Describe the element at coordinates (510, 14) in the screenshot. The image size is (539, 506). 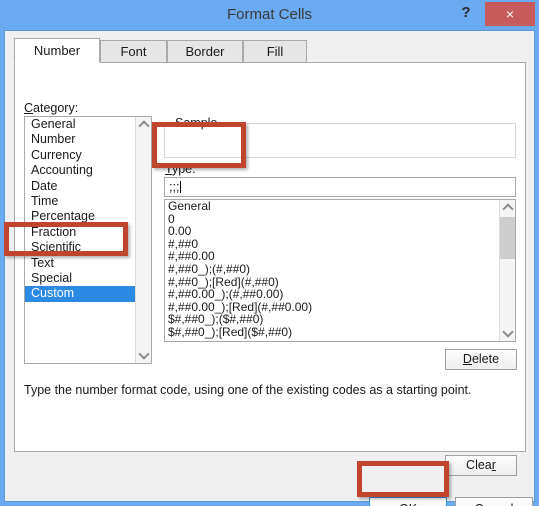
I see `close-icon: ×` at that location.